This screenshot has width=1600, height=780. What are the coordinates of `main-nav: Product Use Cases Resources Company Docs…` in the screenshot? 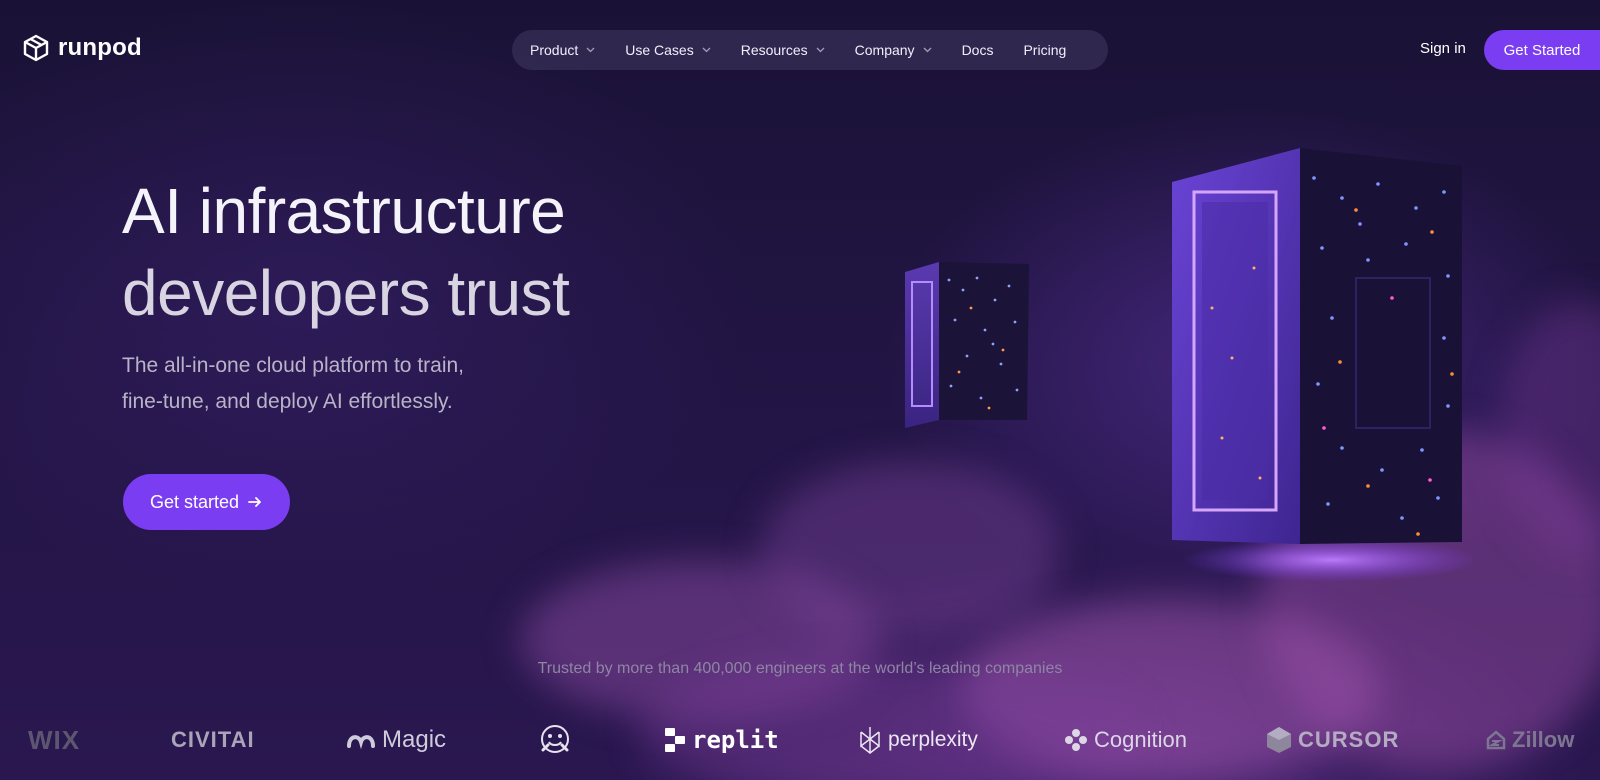 It's located at (810, 50).